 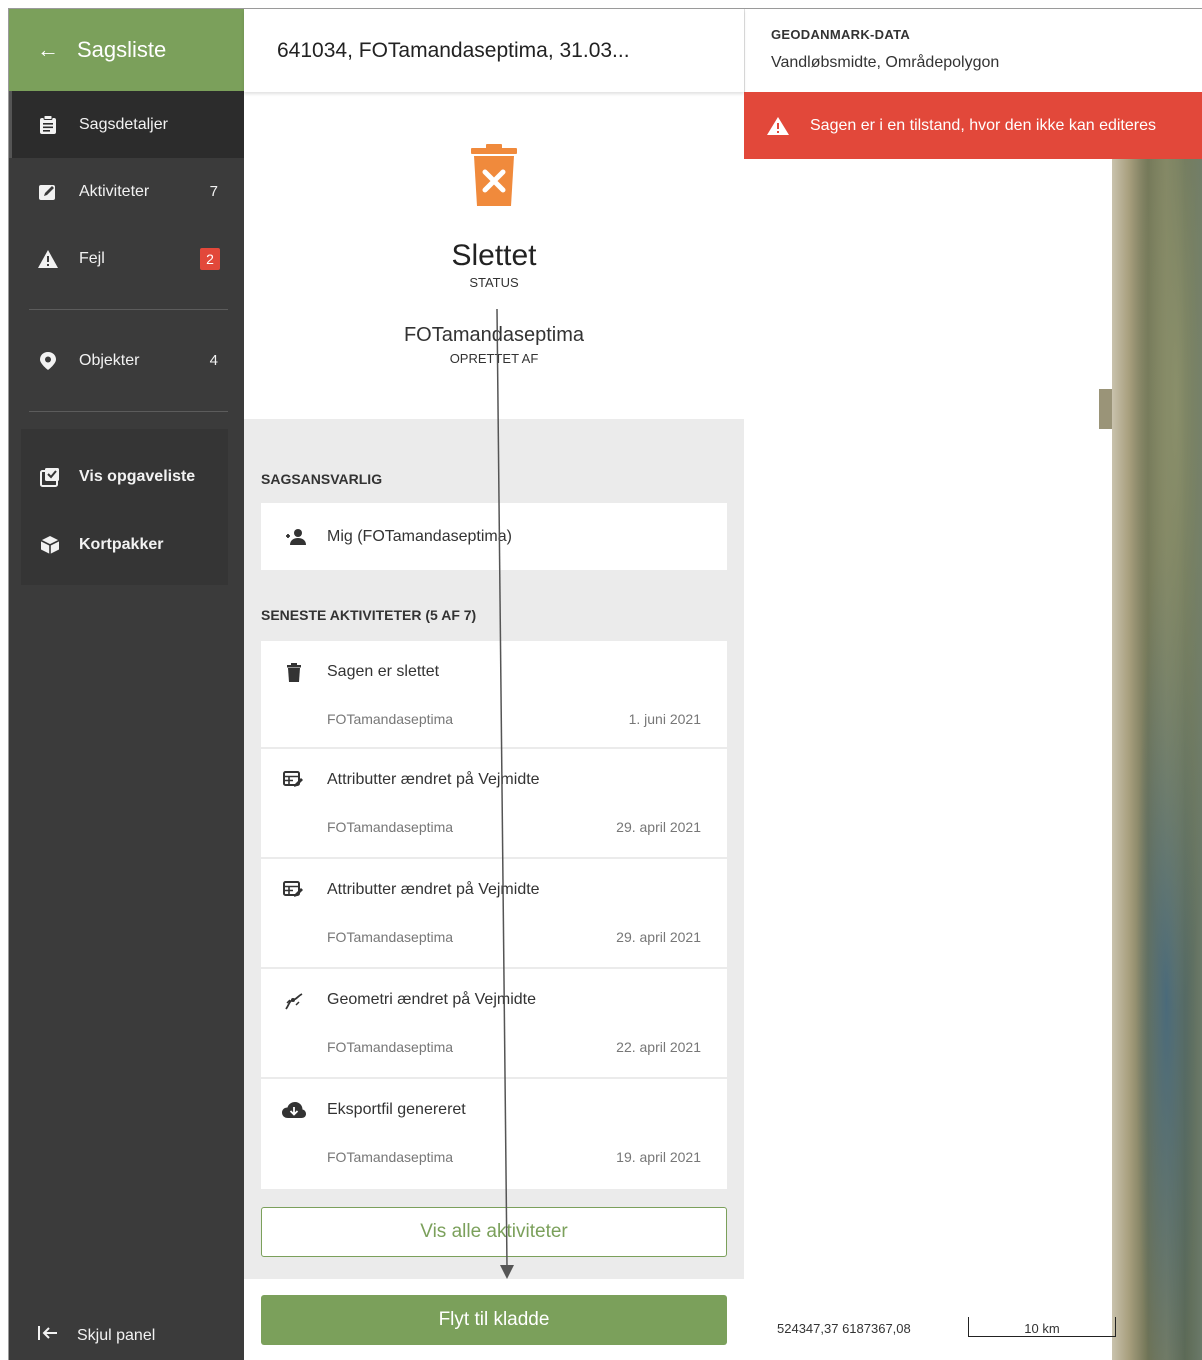 I want to click on sidebar-item-objekter: Objekter 4, so click(x=126, y=360).